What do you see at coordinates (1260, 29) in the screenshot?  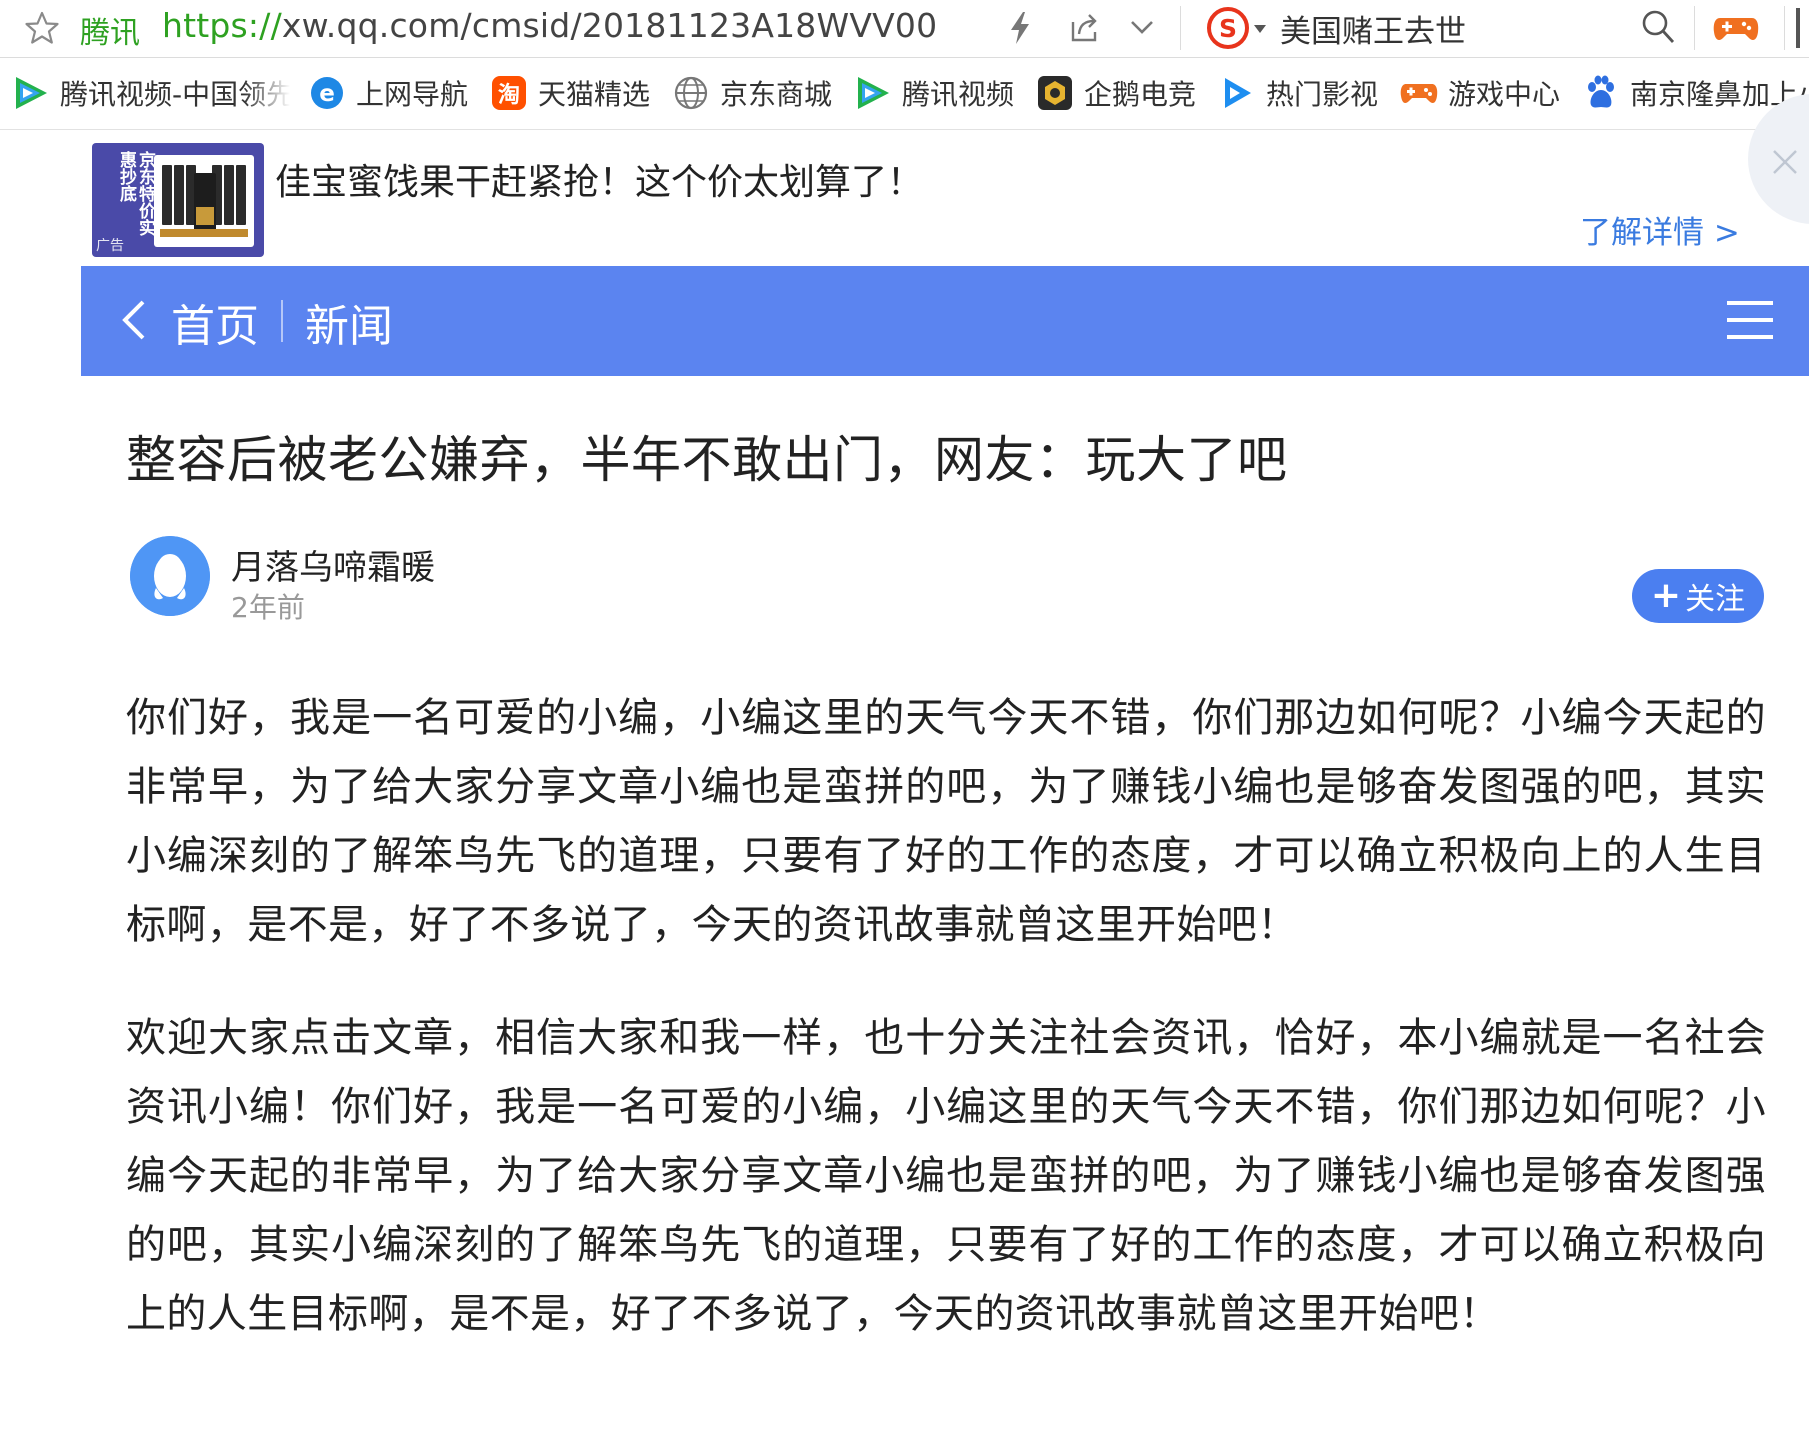 I see `caret-down-icon` at bounding box center [1260, 29].